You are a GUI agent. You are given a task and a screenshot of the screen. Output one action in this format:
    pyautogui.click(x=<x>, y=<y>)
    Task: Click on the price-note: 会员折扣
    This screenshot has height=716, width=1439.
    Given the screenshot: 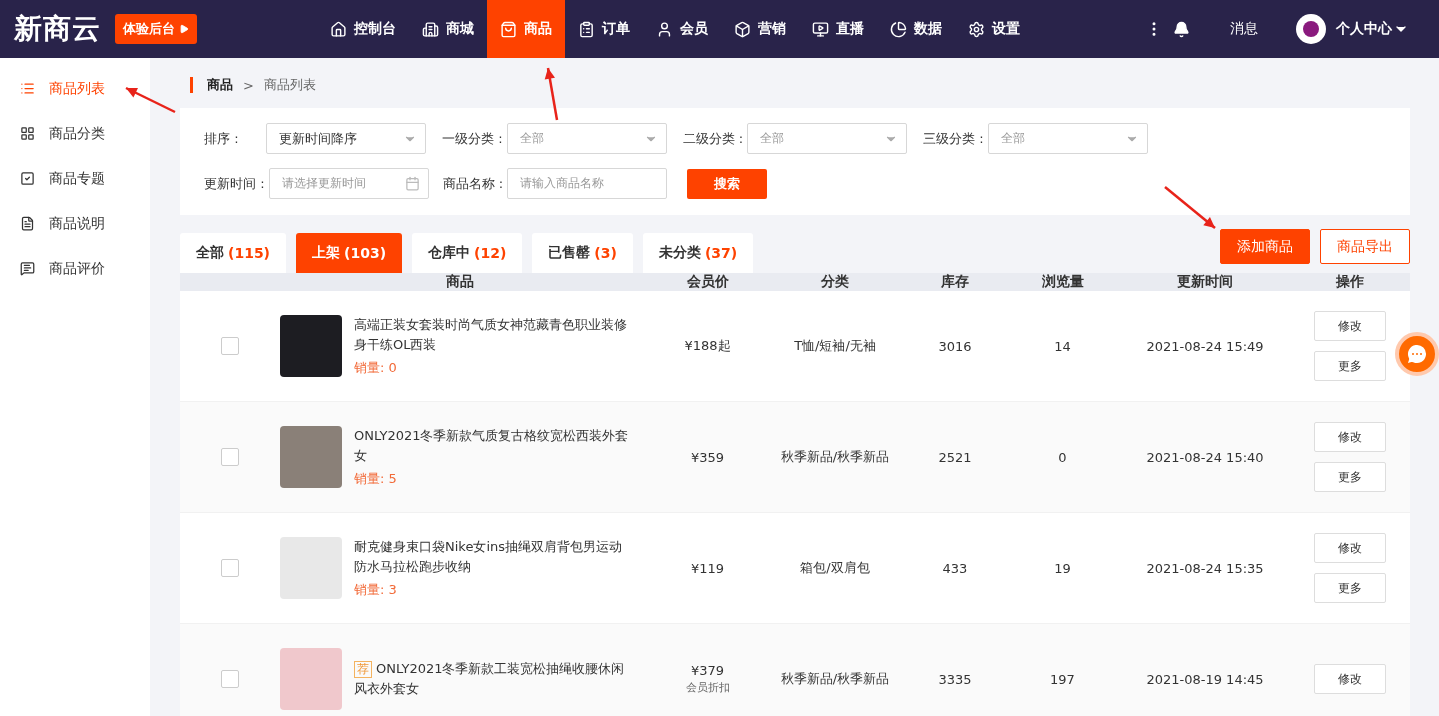 What is the action you would take?
    pyautogui.click(x=707, y=687)
    